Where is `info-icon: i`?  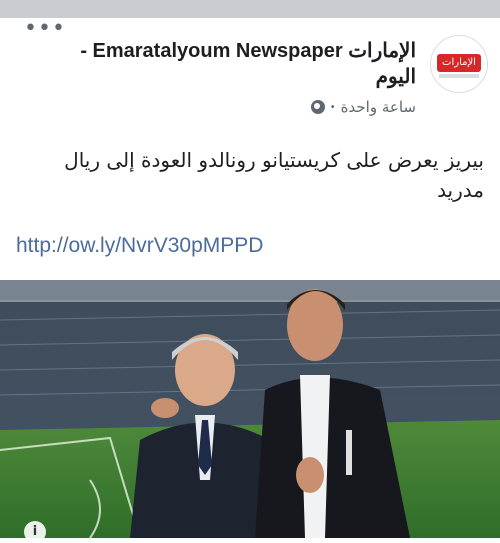 info-icon: i is located at coordinates (35, 532).